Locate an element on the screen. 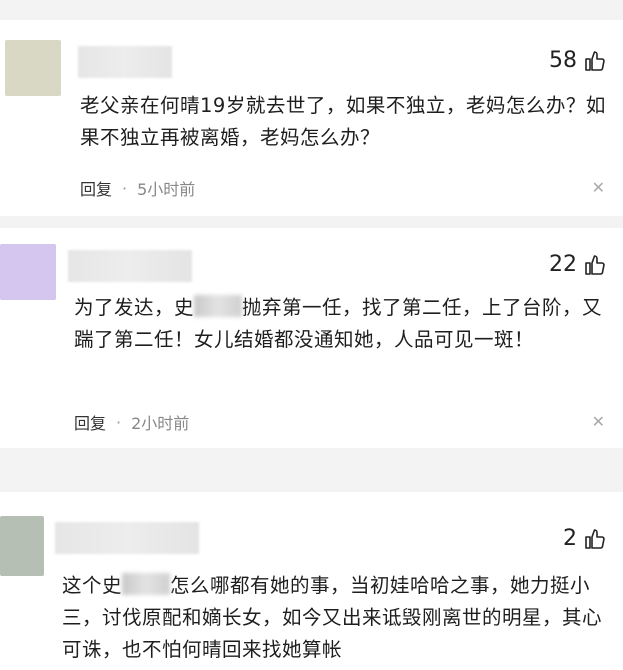 The height and width of the screenshot is (670, 623). timestamp: 5小时前 is located at coordinates (166, 189).